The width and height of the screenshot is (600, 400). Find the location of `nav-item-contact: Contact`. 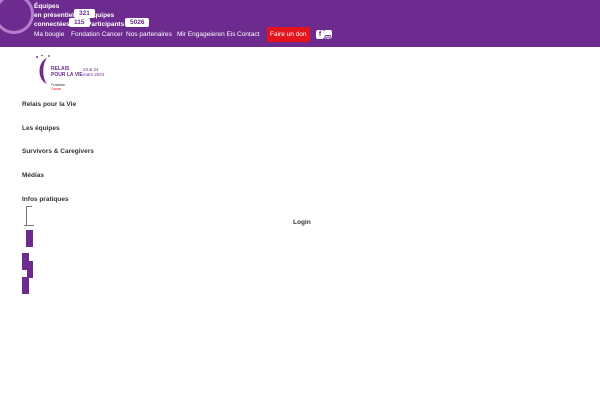

nav-item-contact: Contact is located at coordinates (248, 35).